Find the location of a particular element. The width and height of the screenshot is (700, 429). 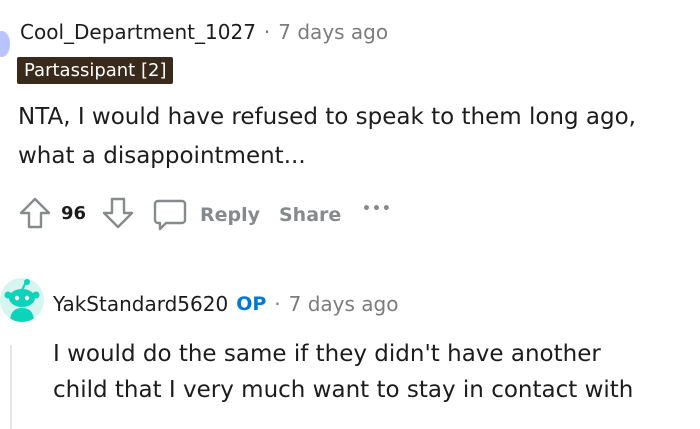

comment-header: YakStandard5620 OP · 7 days ago is located at coordinates (225, 304).